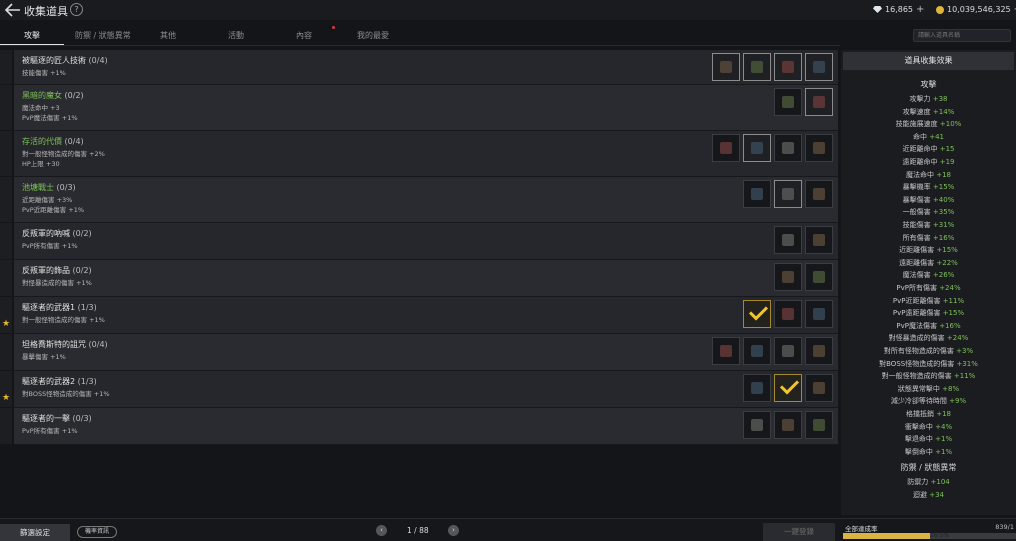 Image resolution: width=1016 pixels, height=541 pixels. Describe the element at coordinates (63, 154) in the screenshot. I see `collection-effect: 對一般怪物造成的傷害 +2%` at that location.